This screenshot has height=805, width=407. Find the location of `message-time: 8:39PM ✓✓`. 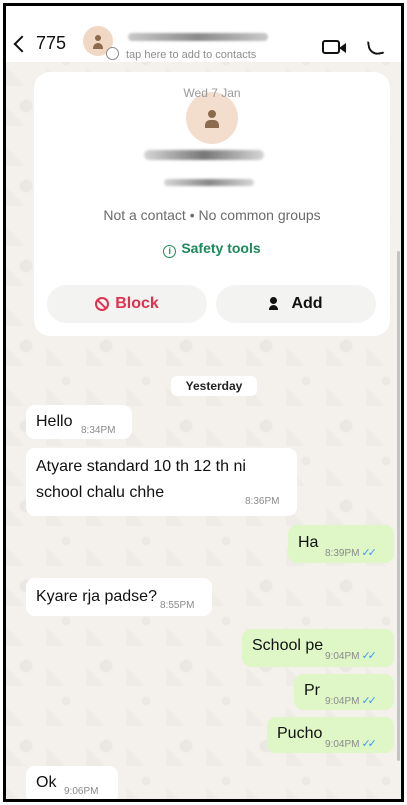

message-time: 8:39PM ✓✓ is located at coordinates (351, 552).